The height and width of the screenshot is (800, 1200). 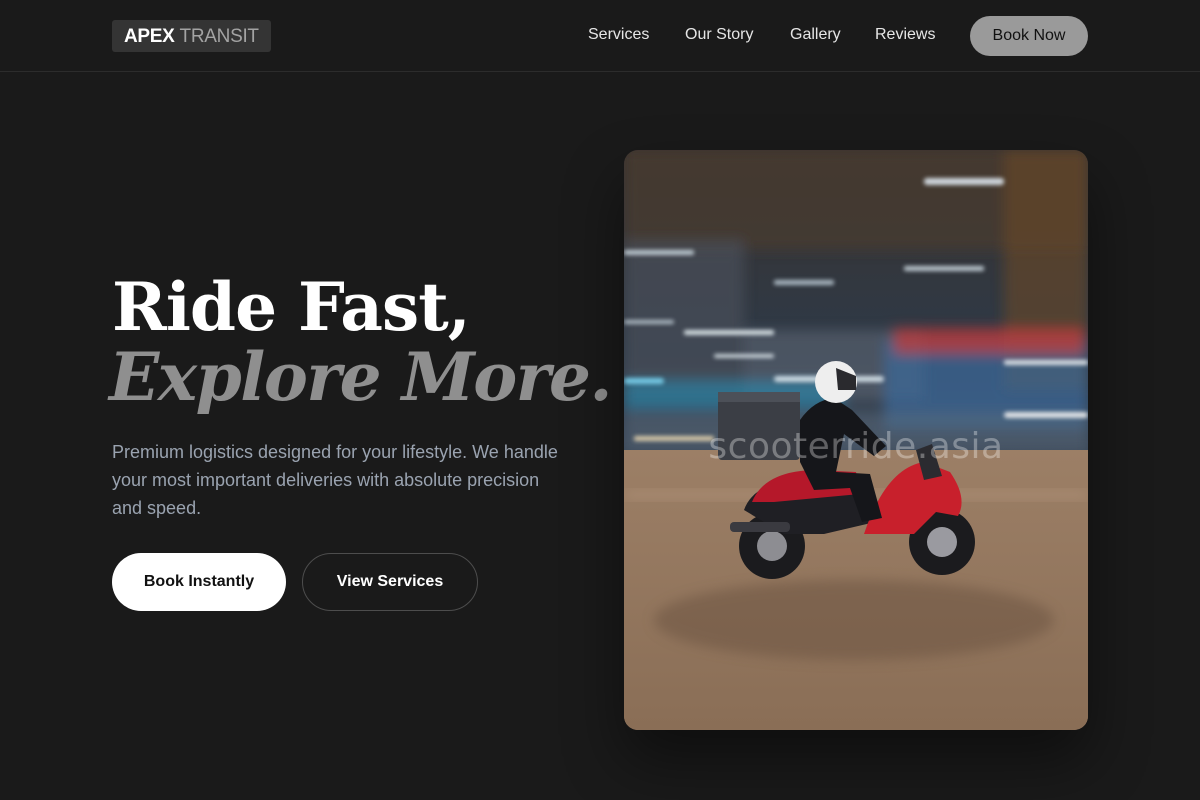 What do you see at coordinates (219, 36) in the screenshot?
I see `logo-word-transit: TRANSIT` at bounding box center [219, 36].